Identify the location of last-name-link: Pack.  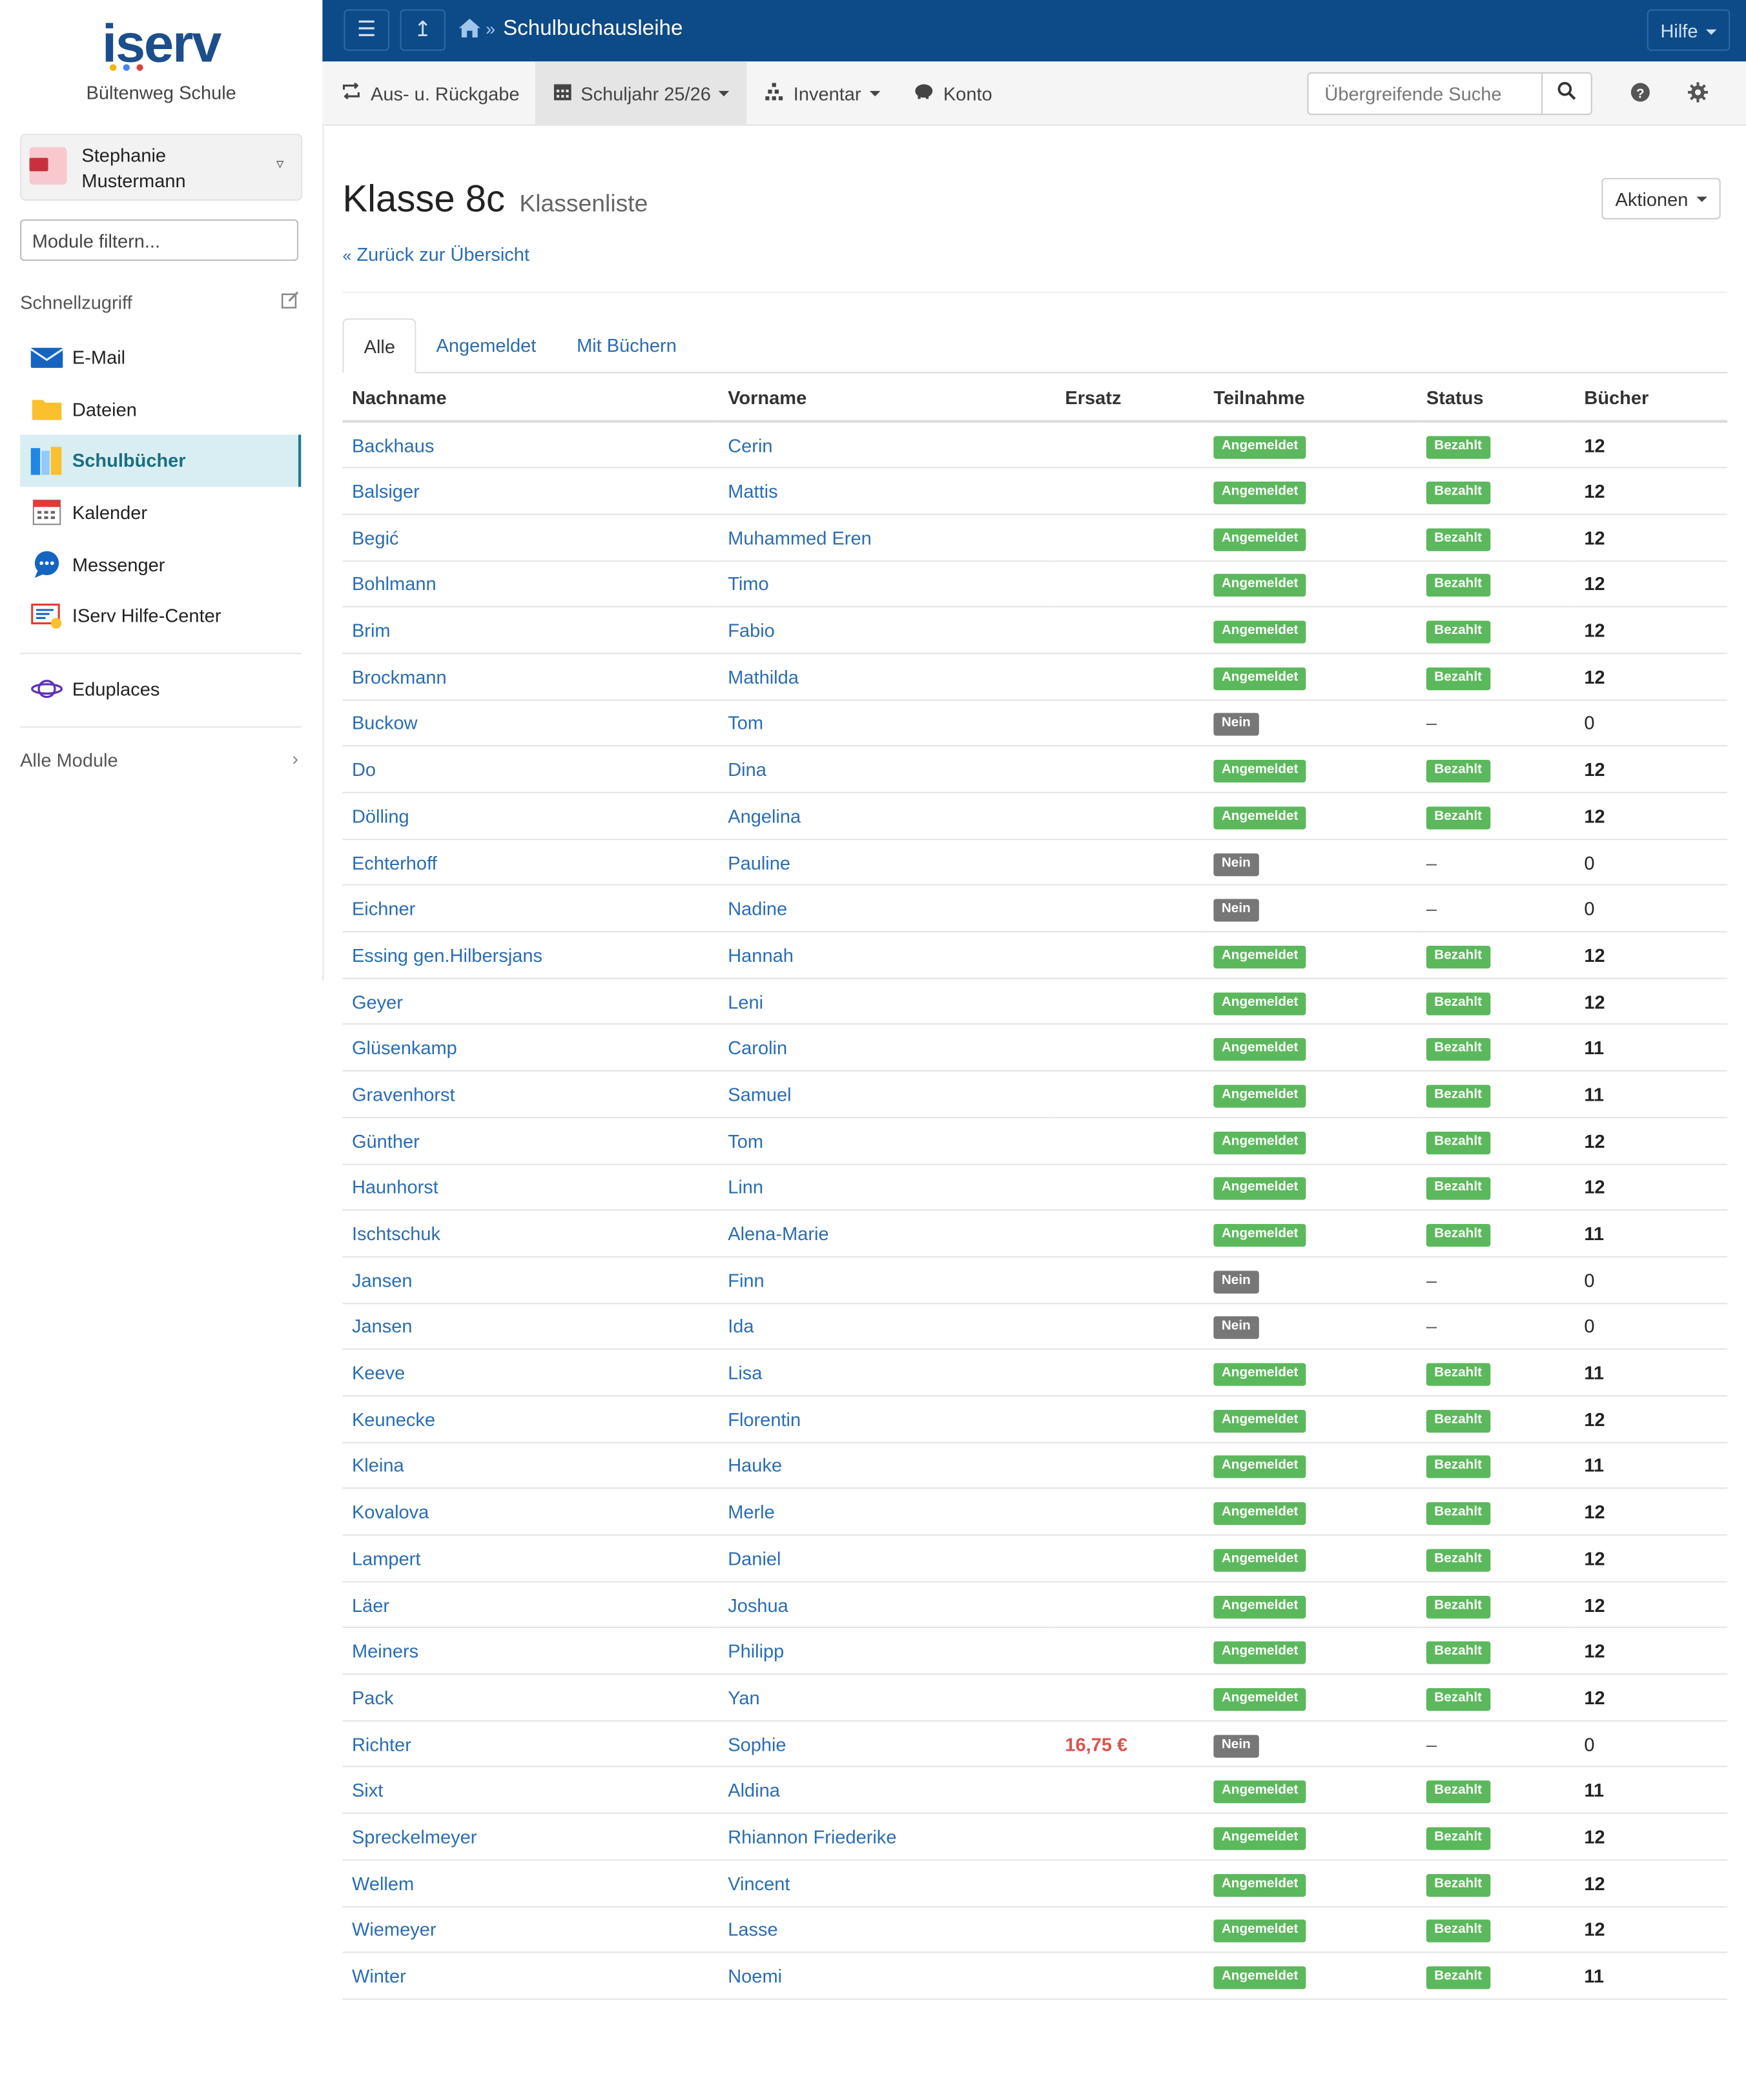
(530, 1698).